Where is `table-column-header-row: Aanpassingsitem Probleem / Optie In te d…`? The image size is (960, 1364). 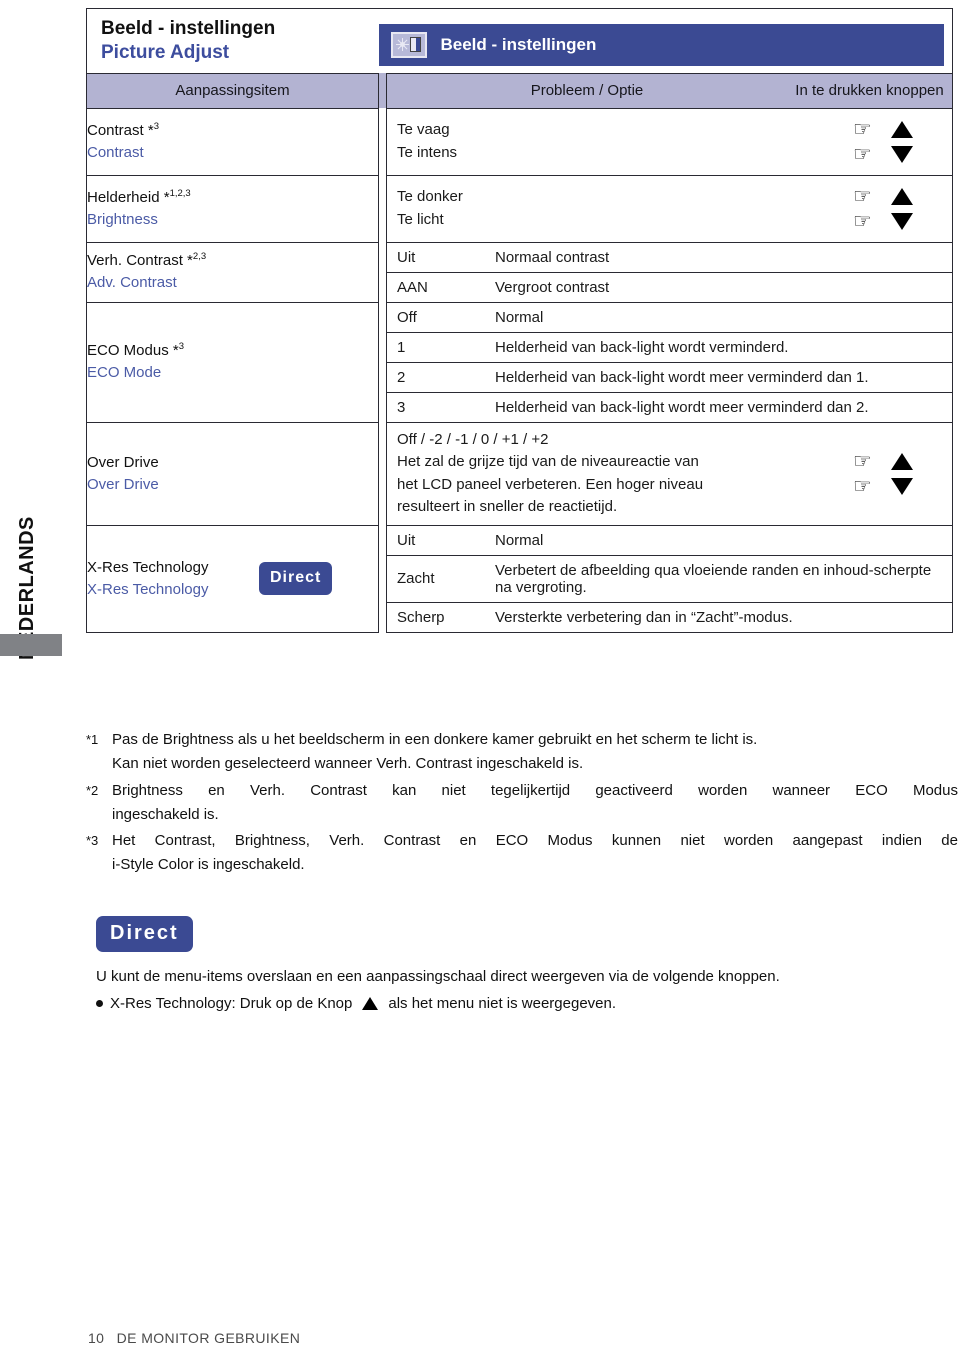 table-column-header-row: Aanpassingsitem Probleem / Optie In te d… is located at coordinates (520, 90).